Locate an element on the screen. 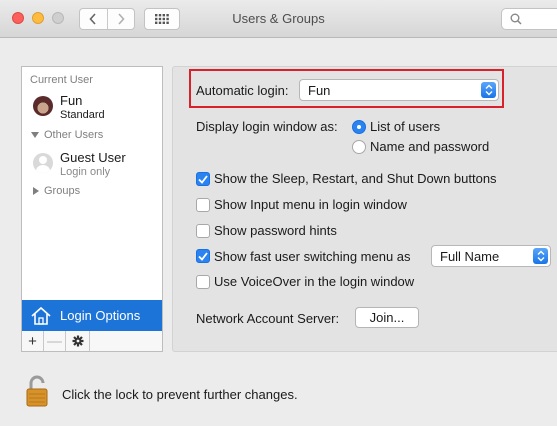 The width and height of the screenshot is (557, 426). gear-icon is located at coordinates (77, 341).